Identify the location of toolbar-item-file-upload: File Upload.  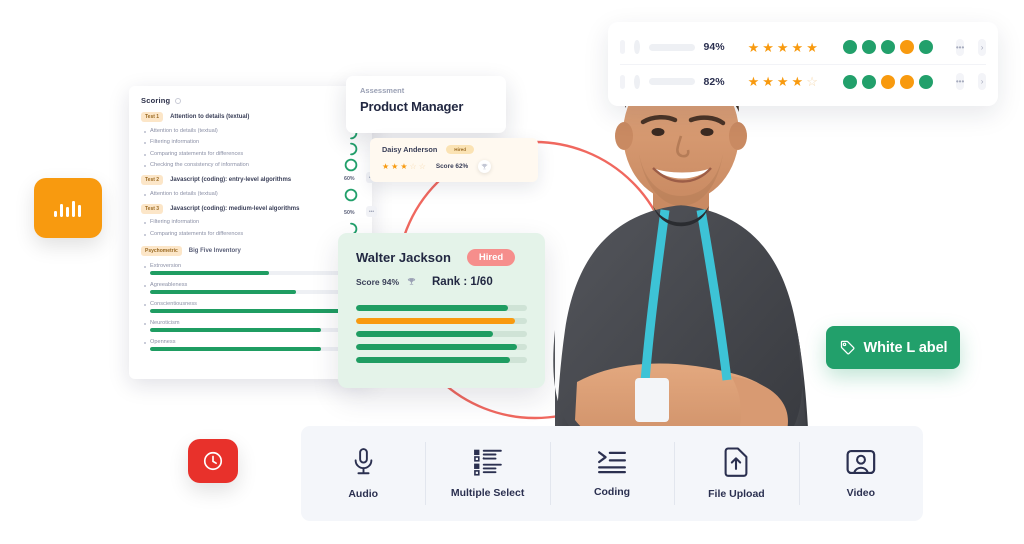
(736, 473).